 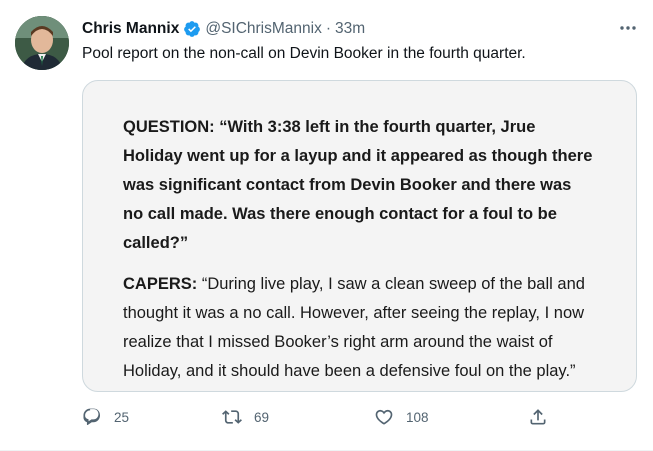 I want to click on tweet-timestamp: 33m, so click(x=350, y=29).